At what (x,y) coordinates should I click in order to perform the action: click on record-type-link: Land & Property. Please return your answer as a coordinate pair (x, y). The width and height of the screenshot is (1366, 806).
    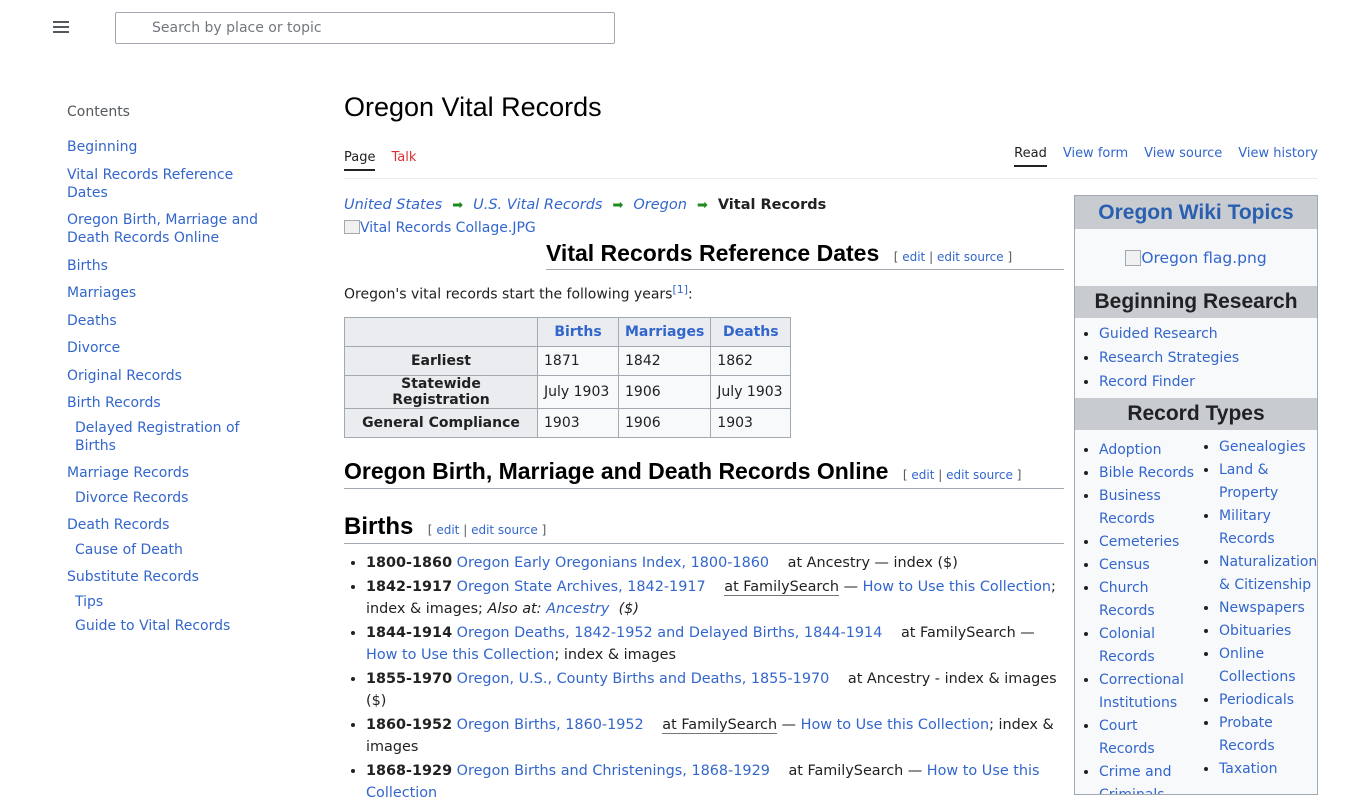
    Looking at the image, I should click on (1248, 481).